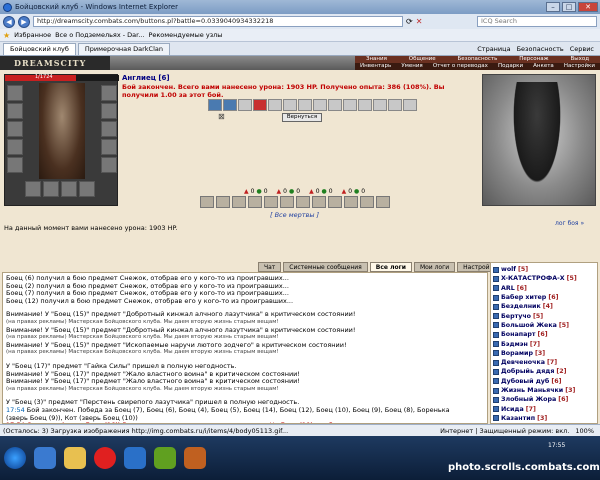 This screenshot has width=600, height=480. Describe the element at coordinates (105, 458) in the screenshot. I see `opera-taskbar-icon` at that location.